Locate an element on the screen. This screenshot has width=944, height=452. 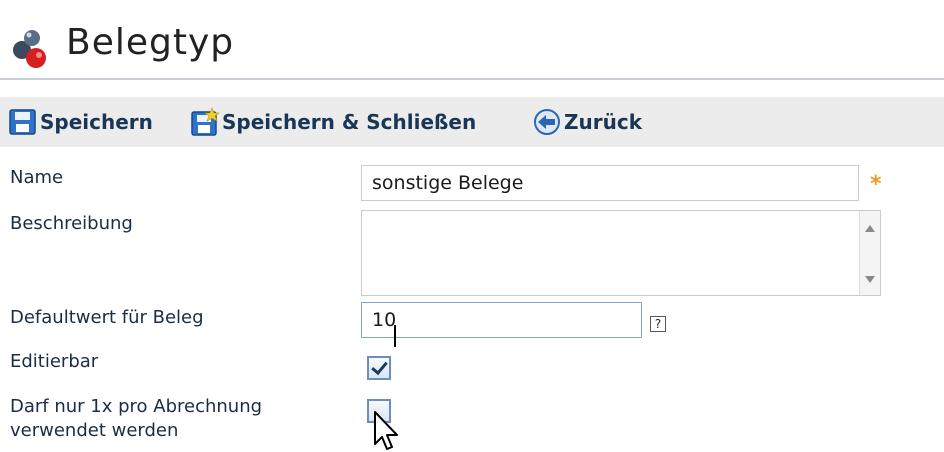
editable-checkbox is located at coordinates (379, 368).